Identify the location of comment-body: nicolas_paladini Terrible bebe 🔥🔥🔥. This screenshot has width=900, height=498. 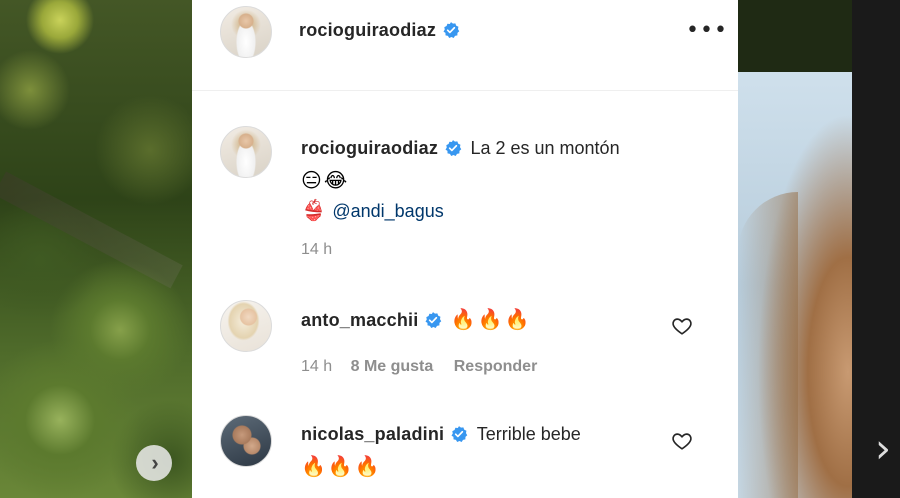
(441, 450).